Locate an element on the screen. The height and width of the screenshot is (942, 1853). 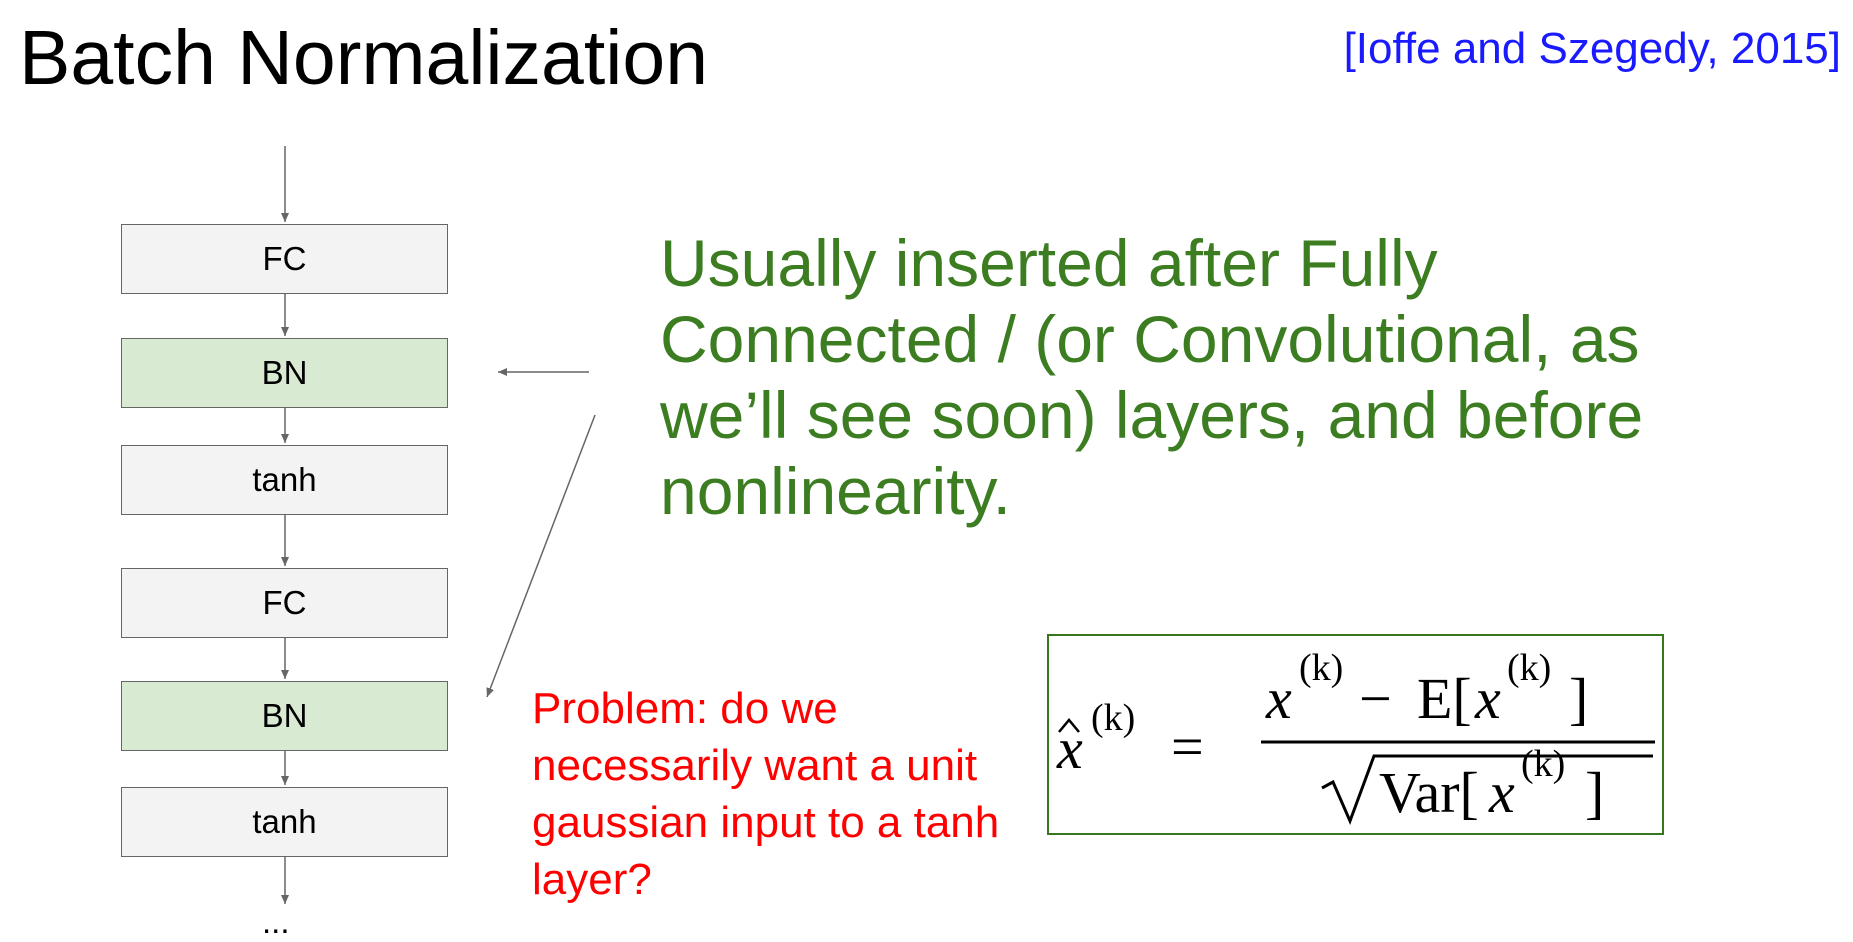
layer-fc-1: FC is located at coordinates (284, 259).